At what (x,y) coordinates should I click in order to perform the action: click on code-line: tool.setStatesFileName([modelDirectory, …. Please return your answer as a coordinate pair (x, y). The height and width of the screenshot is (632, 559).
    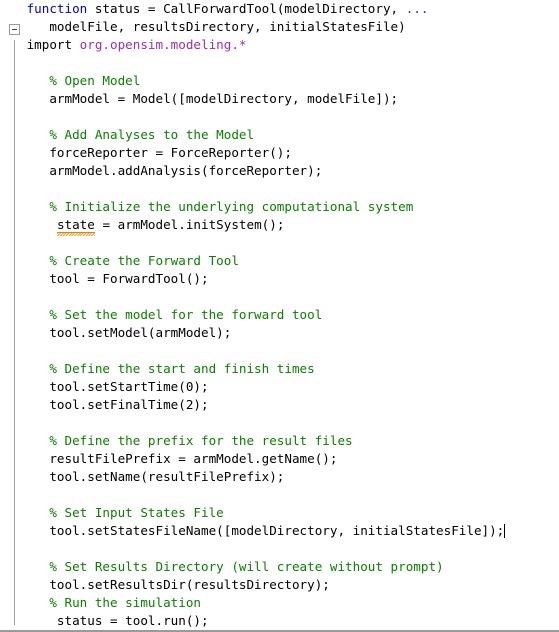
    Looking at the image, I should click on (289, 531).